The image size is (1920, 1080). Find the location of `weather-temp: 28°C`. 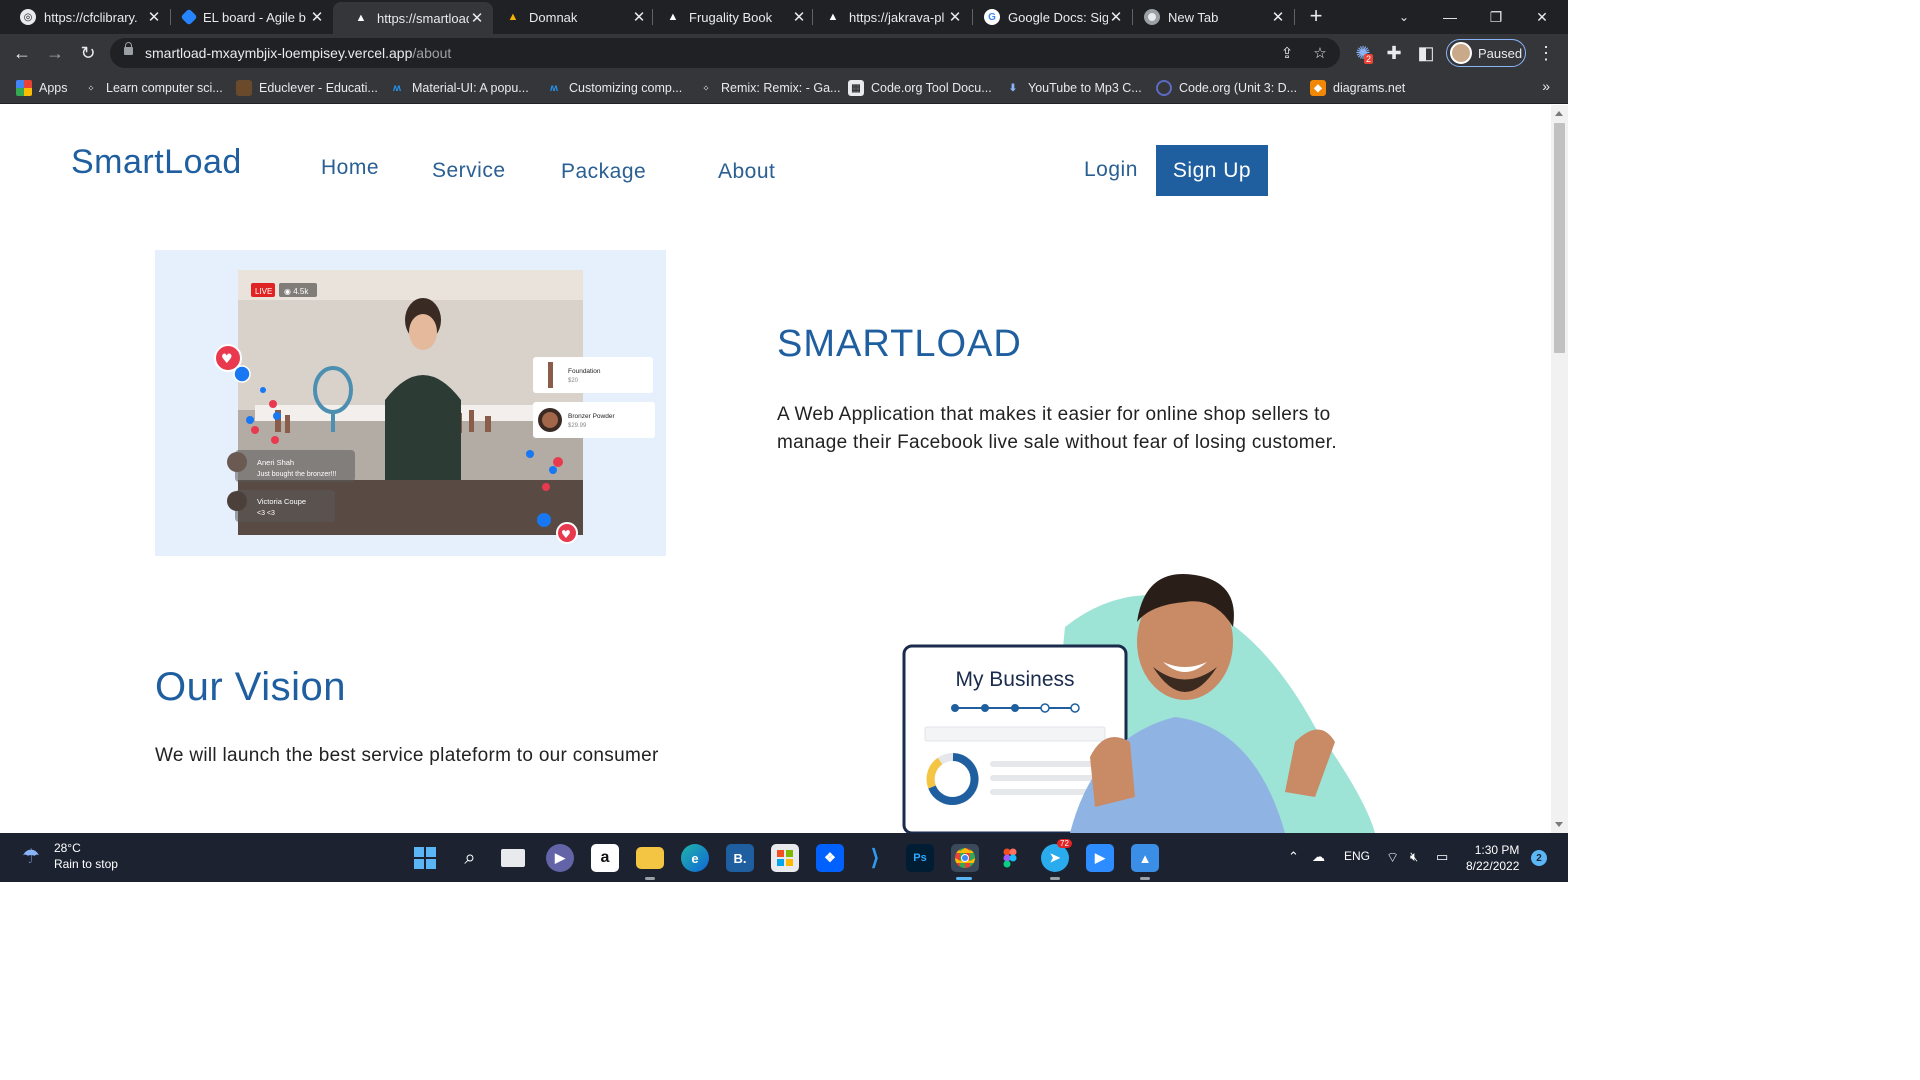

weather-temp: 28°C is located at coordinates (67, 848).